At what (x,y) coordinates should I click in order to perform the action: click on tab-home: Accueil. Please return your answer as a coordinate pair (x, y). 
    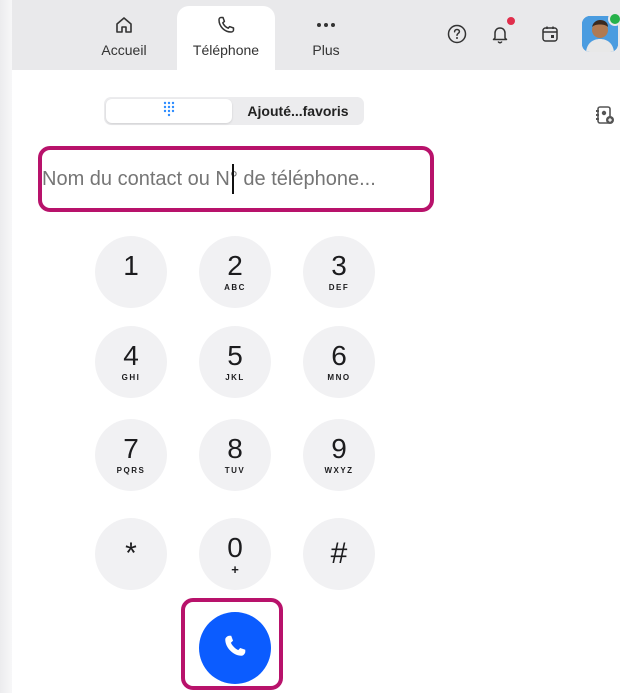
    Looking at the image, I should click on (124, 38).